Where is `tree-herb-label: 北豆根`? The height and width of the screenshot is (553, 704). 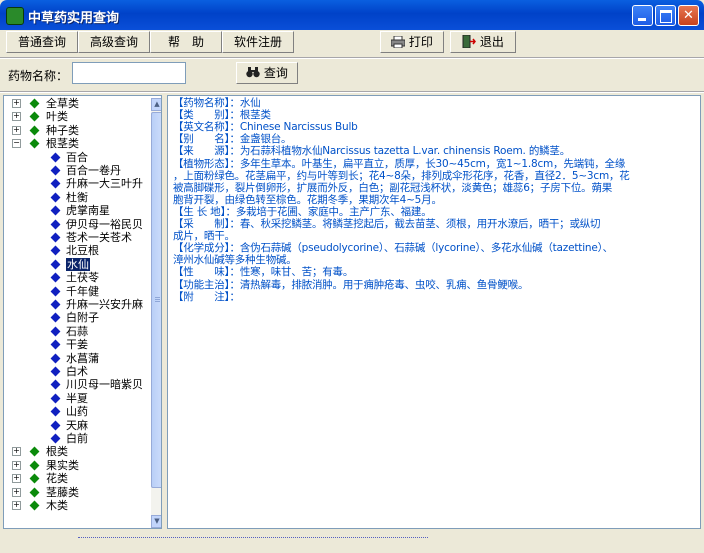
tree-herb-label: 北豆根 is located at coordinates (82, 251).